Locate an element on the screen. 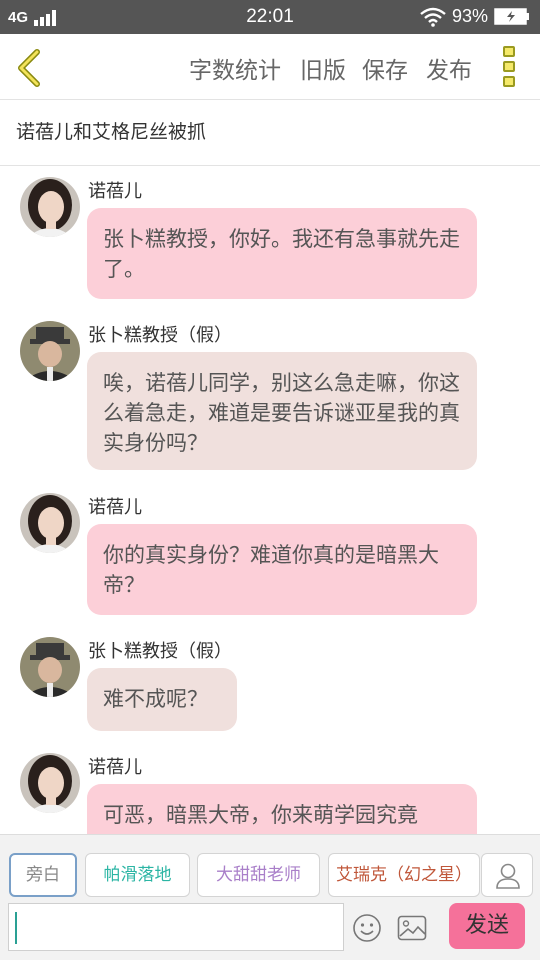  message-bubble: 你的真实身份？难道你真的是暗黑大帝？ is located at coordinates (282, 569).